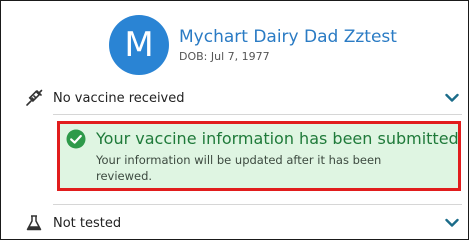 The image size is (469, 240). What do you see at coordinates (242, 223) in the screenshot?
I see `test-status-row: Not tested` at bounding box center [242, 223].